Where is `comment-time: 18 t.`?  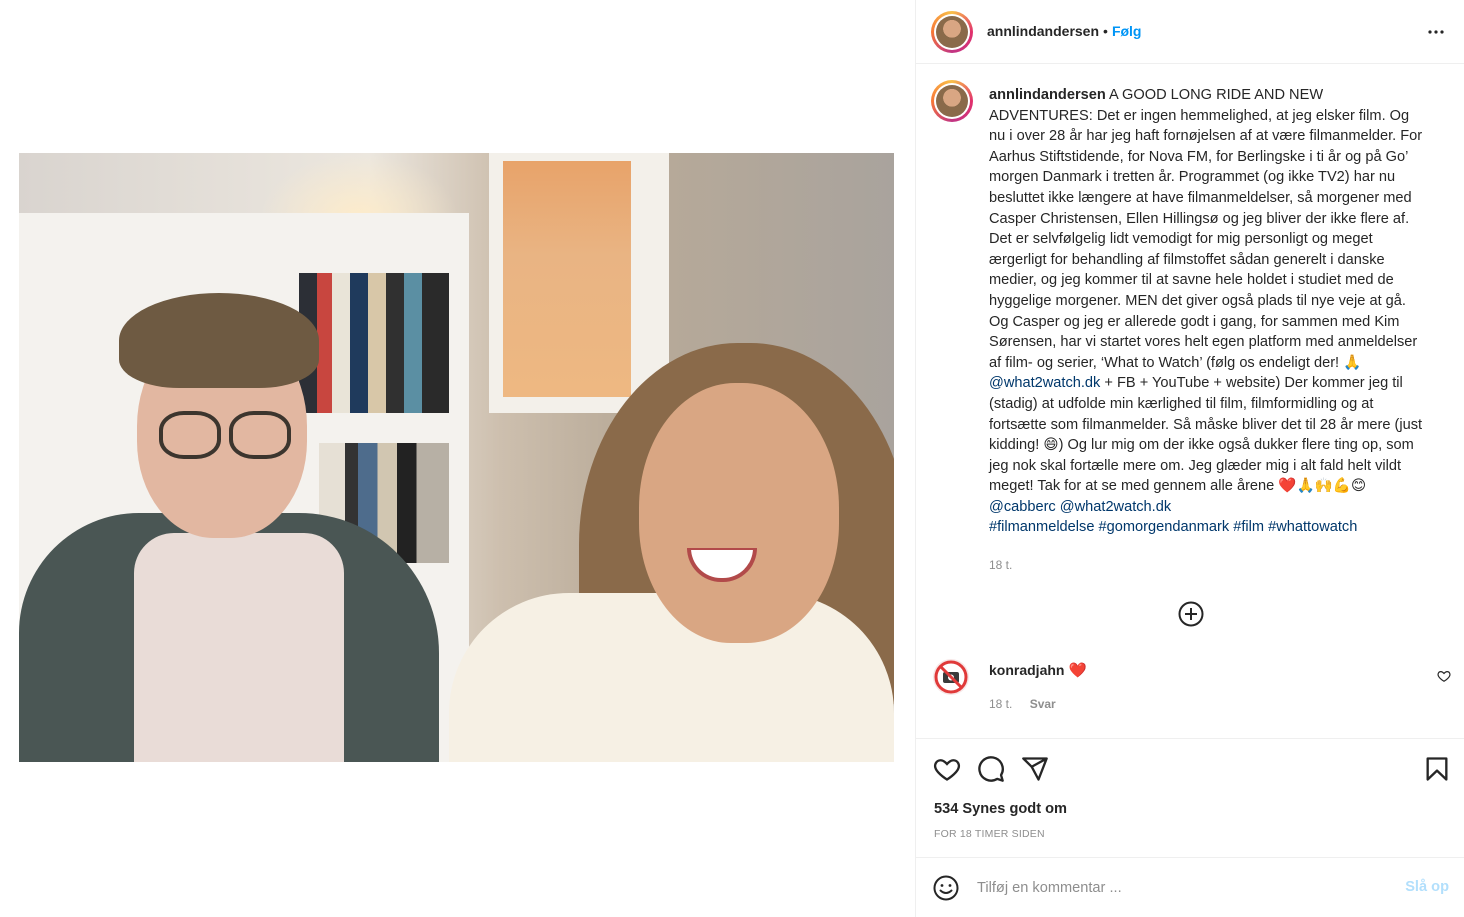
comment-time: 18 t. is located at coordinates (1001, 704).